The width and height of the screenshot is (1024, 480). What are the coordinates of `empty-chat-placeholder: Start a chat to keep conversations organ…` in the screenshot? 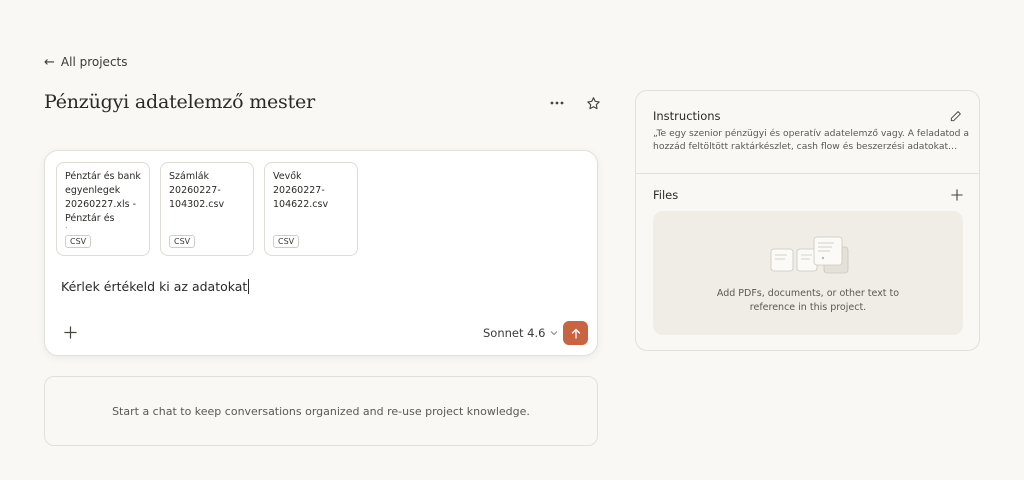 It's located at (321, 411).